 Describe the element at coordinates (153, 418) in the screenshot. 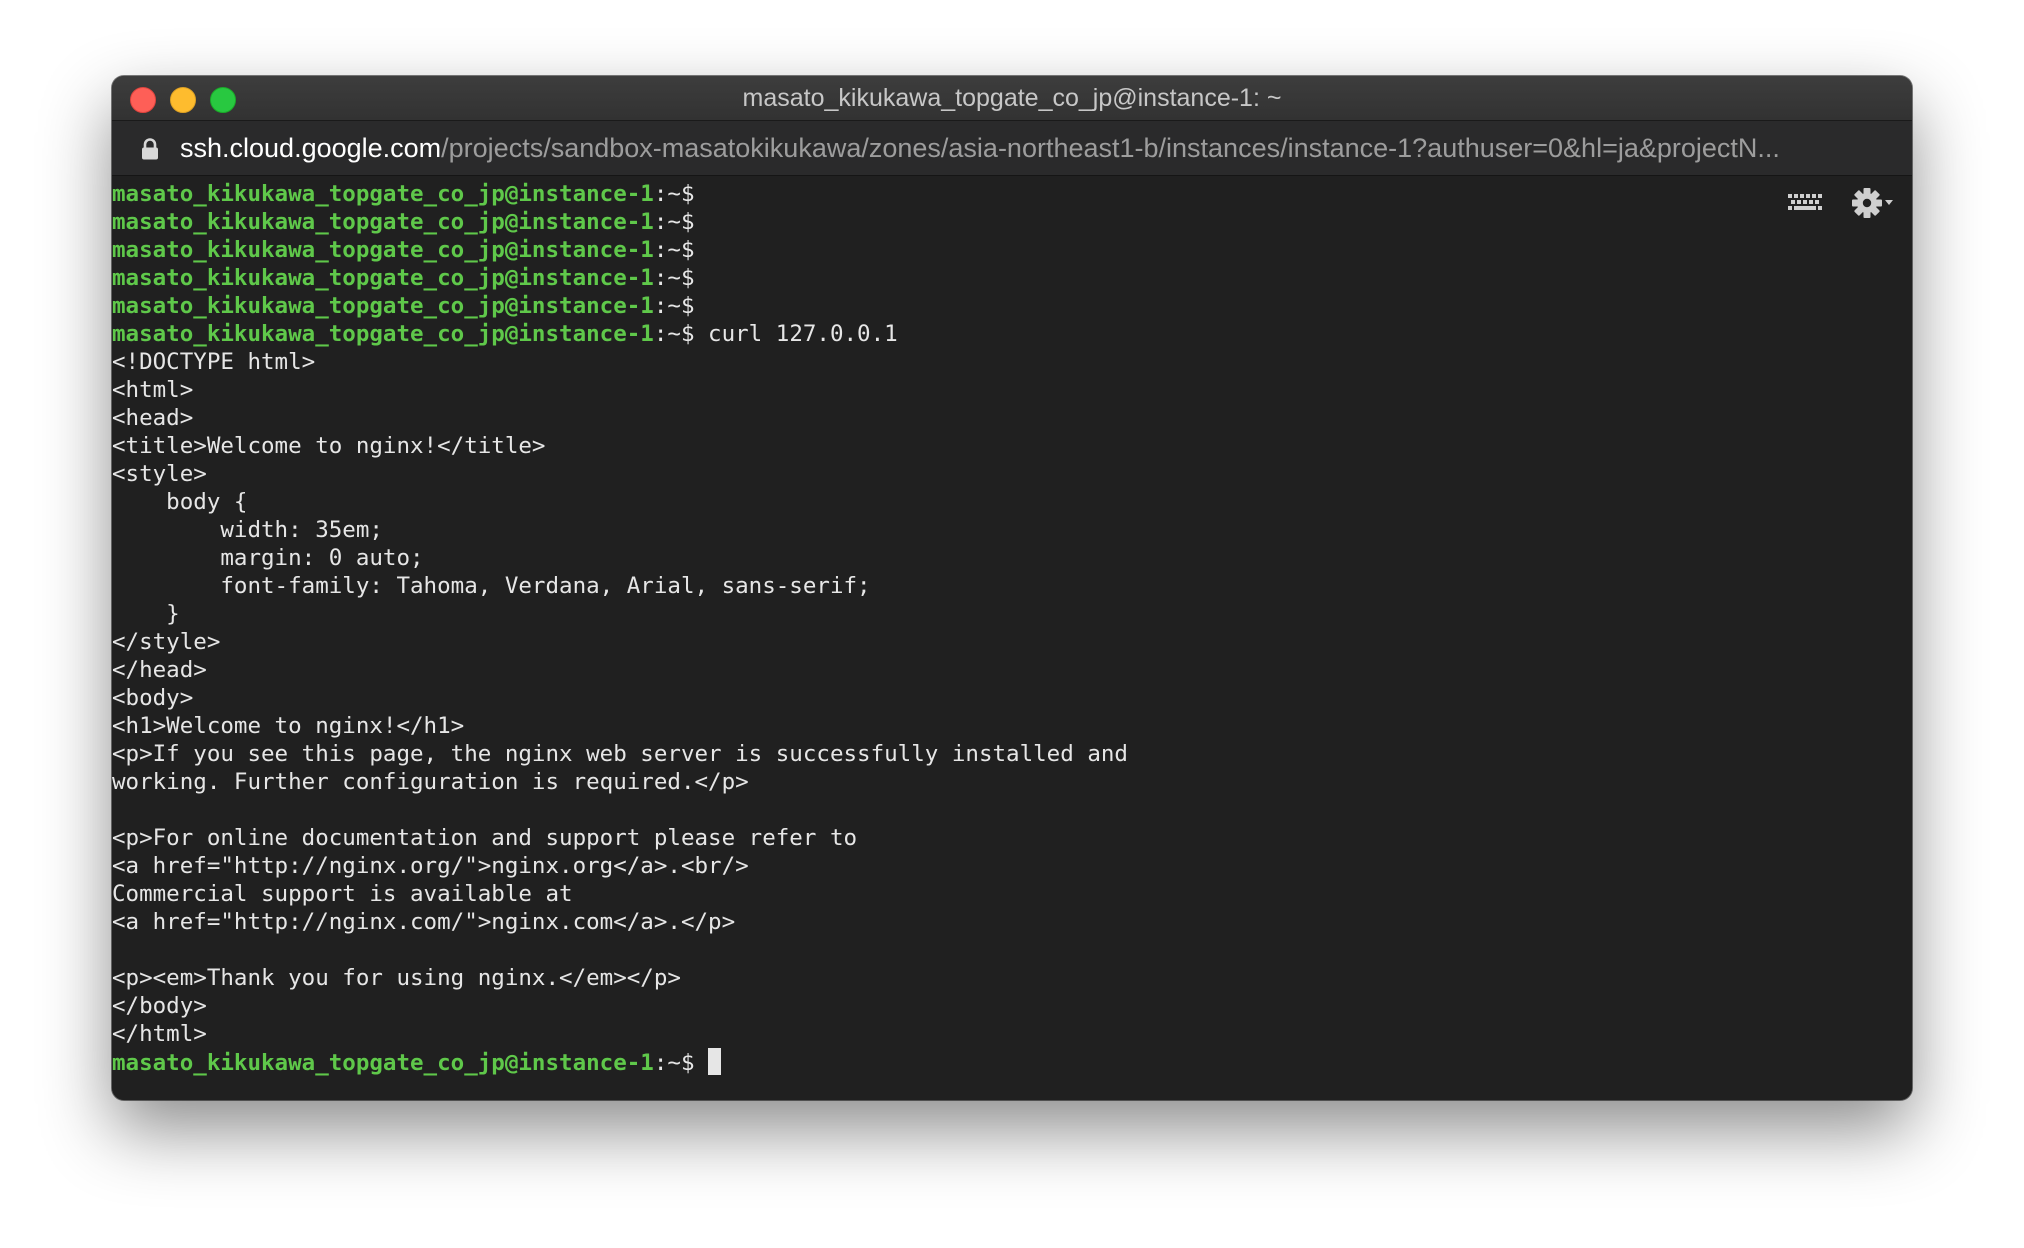

I see `output-line: <head>` at that location.